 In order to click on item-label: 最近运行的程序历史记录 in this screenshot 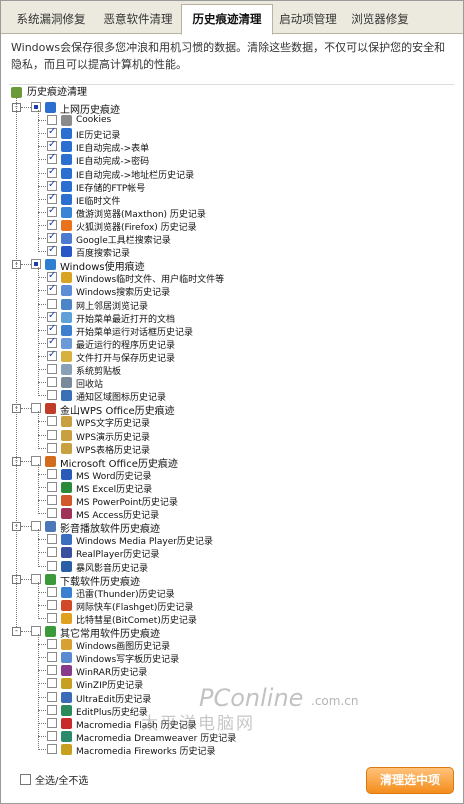, I will do `click(125, 344)`.